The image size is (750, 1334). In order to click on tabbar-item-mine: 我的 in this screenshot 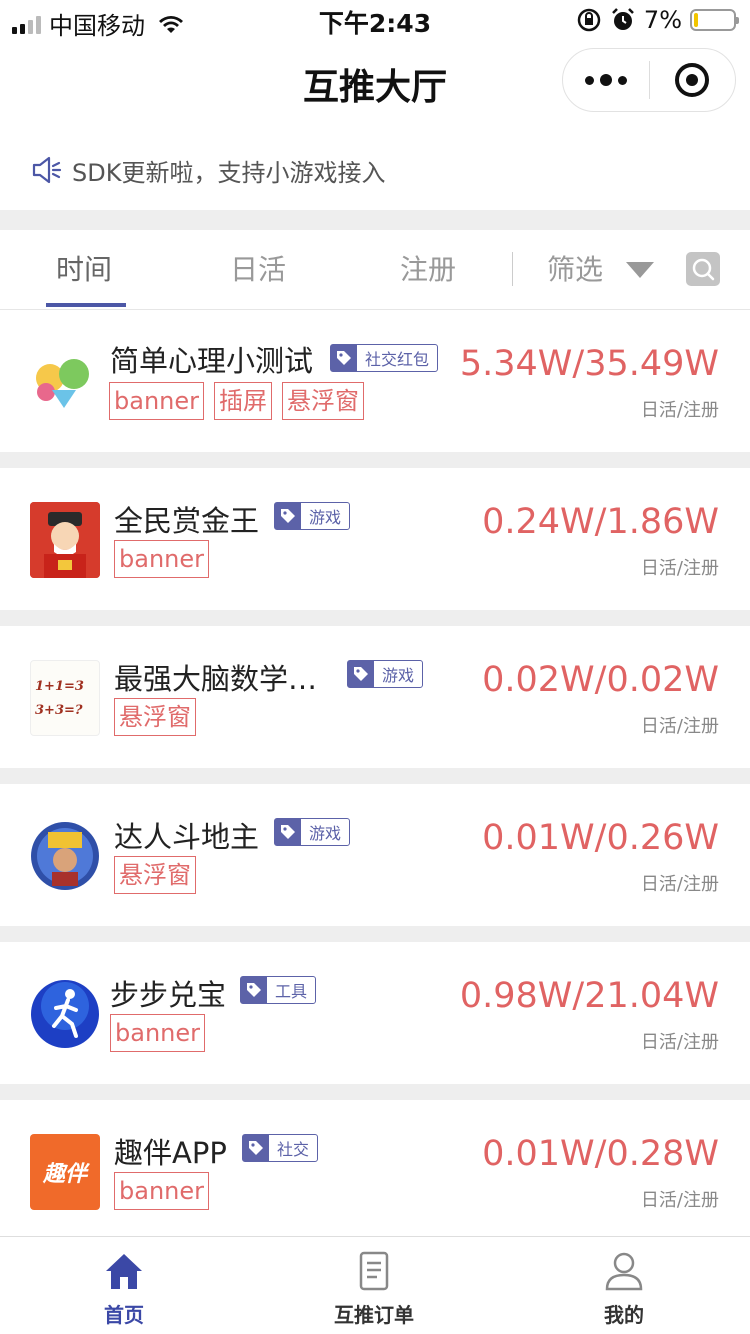, I will do `click(624, 1285)`.